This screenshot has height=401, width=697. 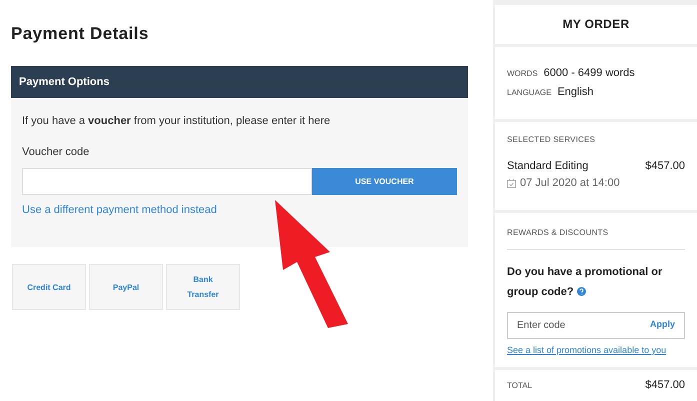 I want to click on section-heading: SELECTED SERVICES, so click(x=551, y=140).